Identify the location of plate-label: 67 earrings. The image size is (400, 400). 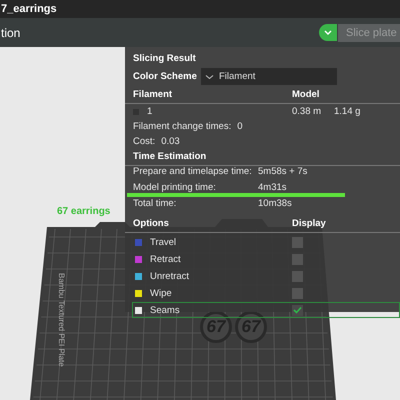
(83, 211).